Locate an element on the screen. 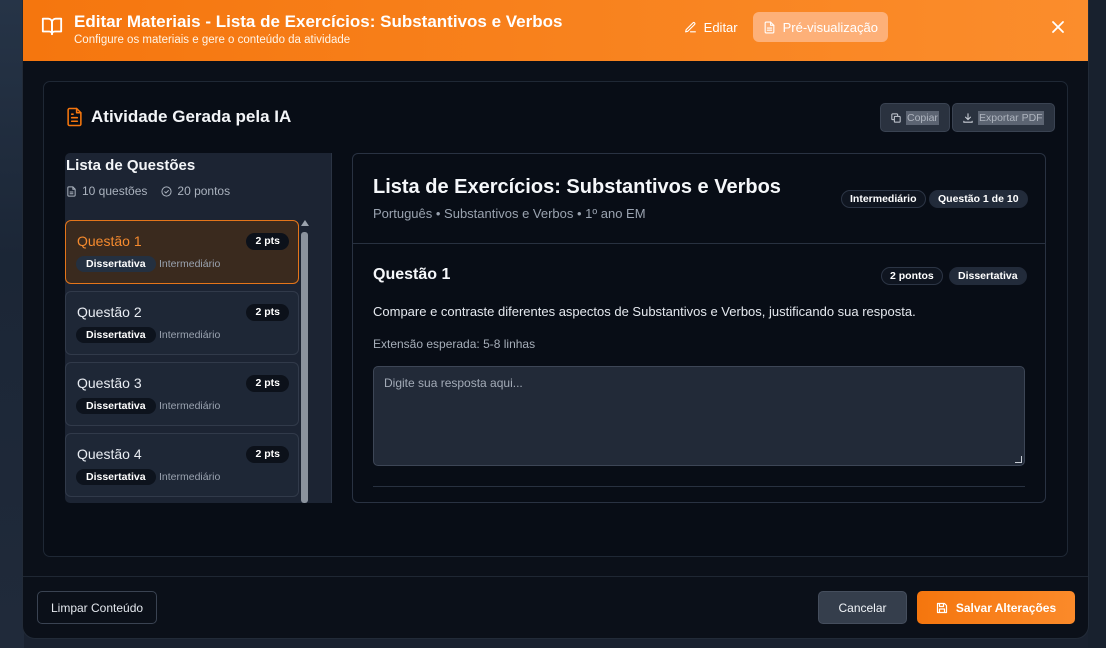  question-list-panel: Lista de Questões 10 questões 20 pontos is located at coordinates (198, 328).